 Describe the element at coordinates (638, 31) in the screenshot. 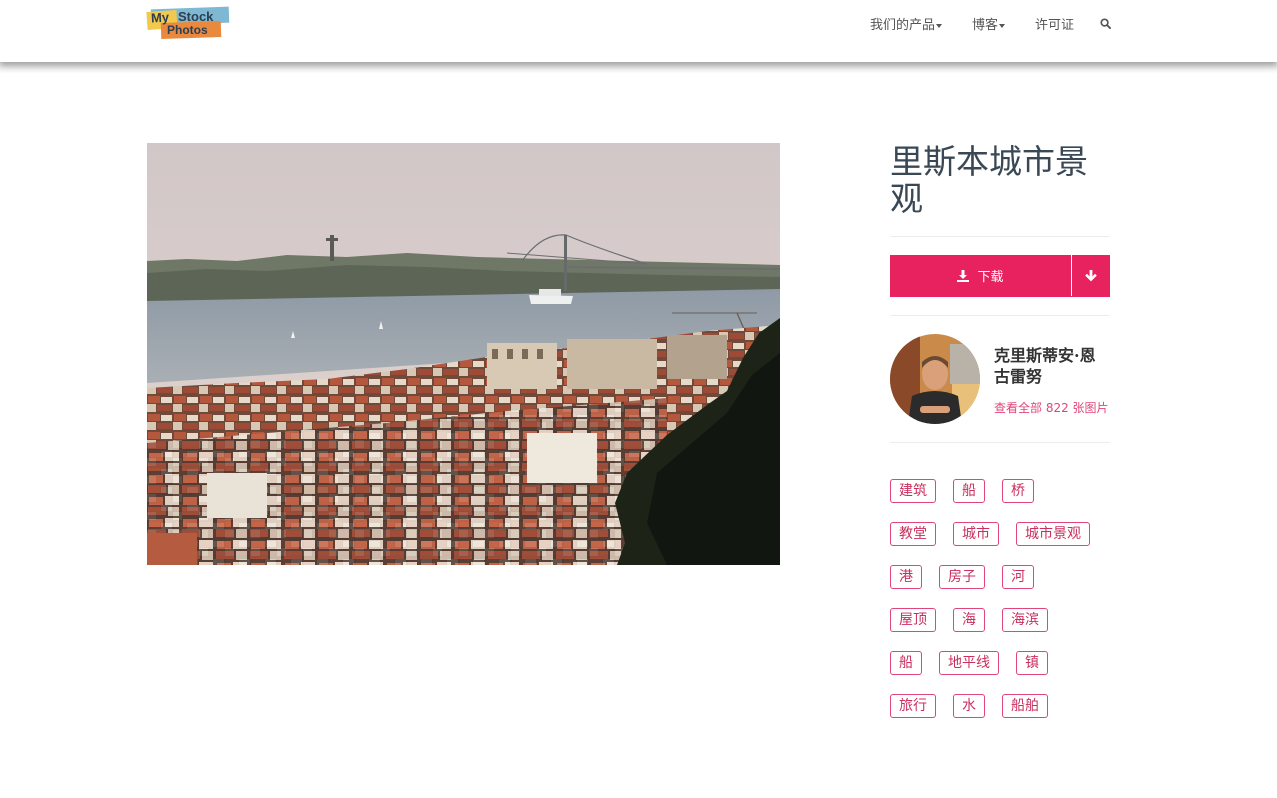

I see `site-header: My Stock Photos 我们的产品 博客 许可证` at that location.